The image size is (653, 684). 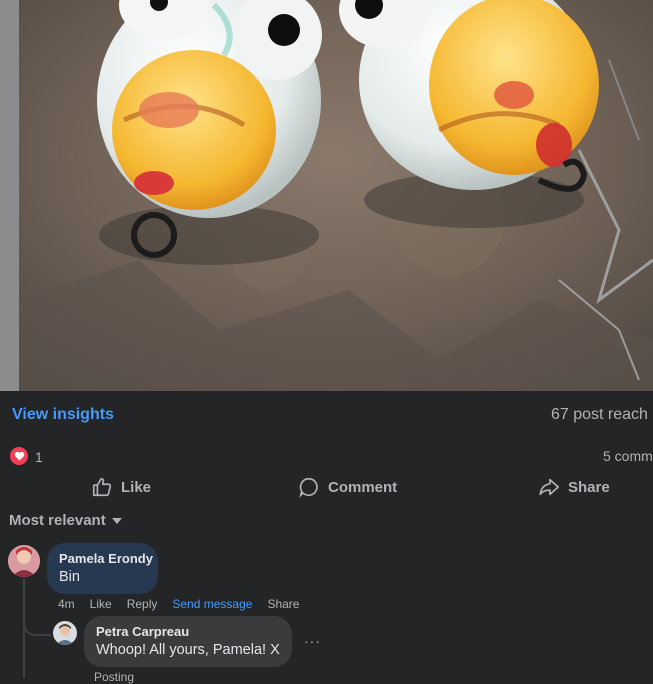 I want to click on like-button: Like, so click(x=121, y=487).